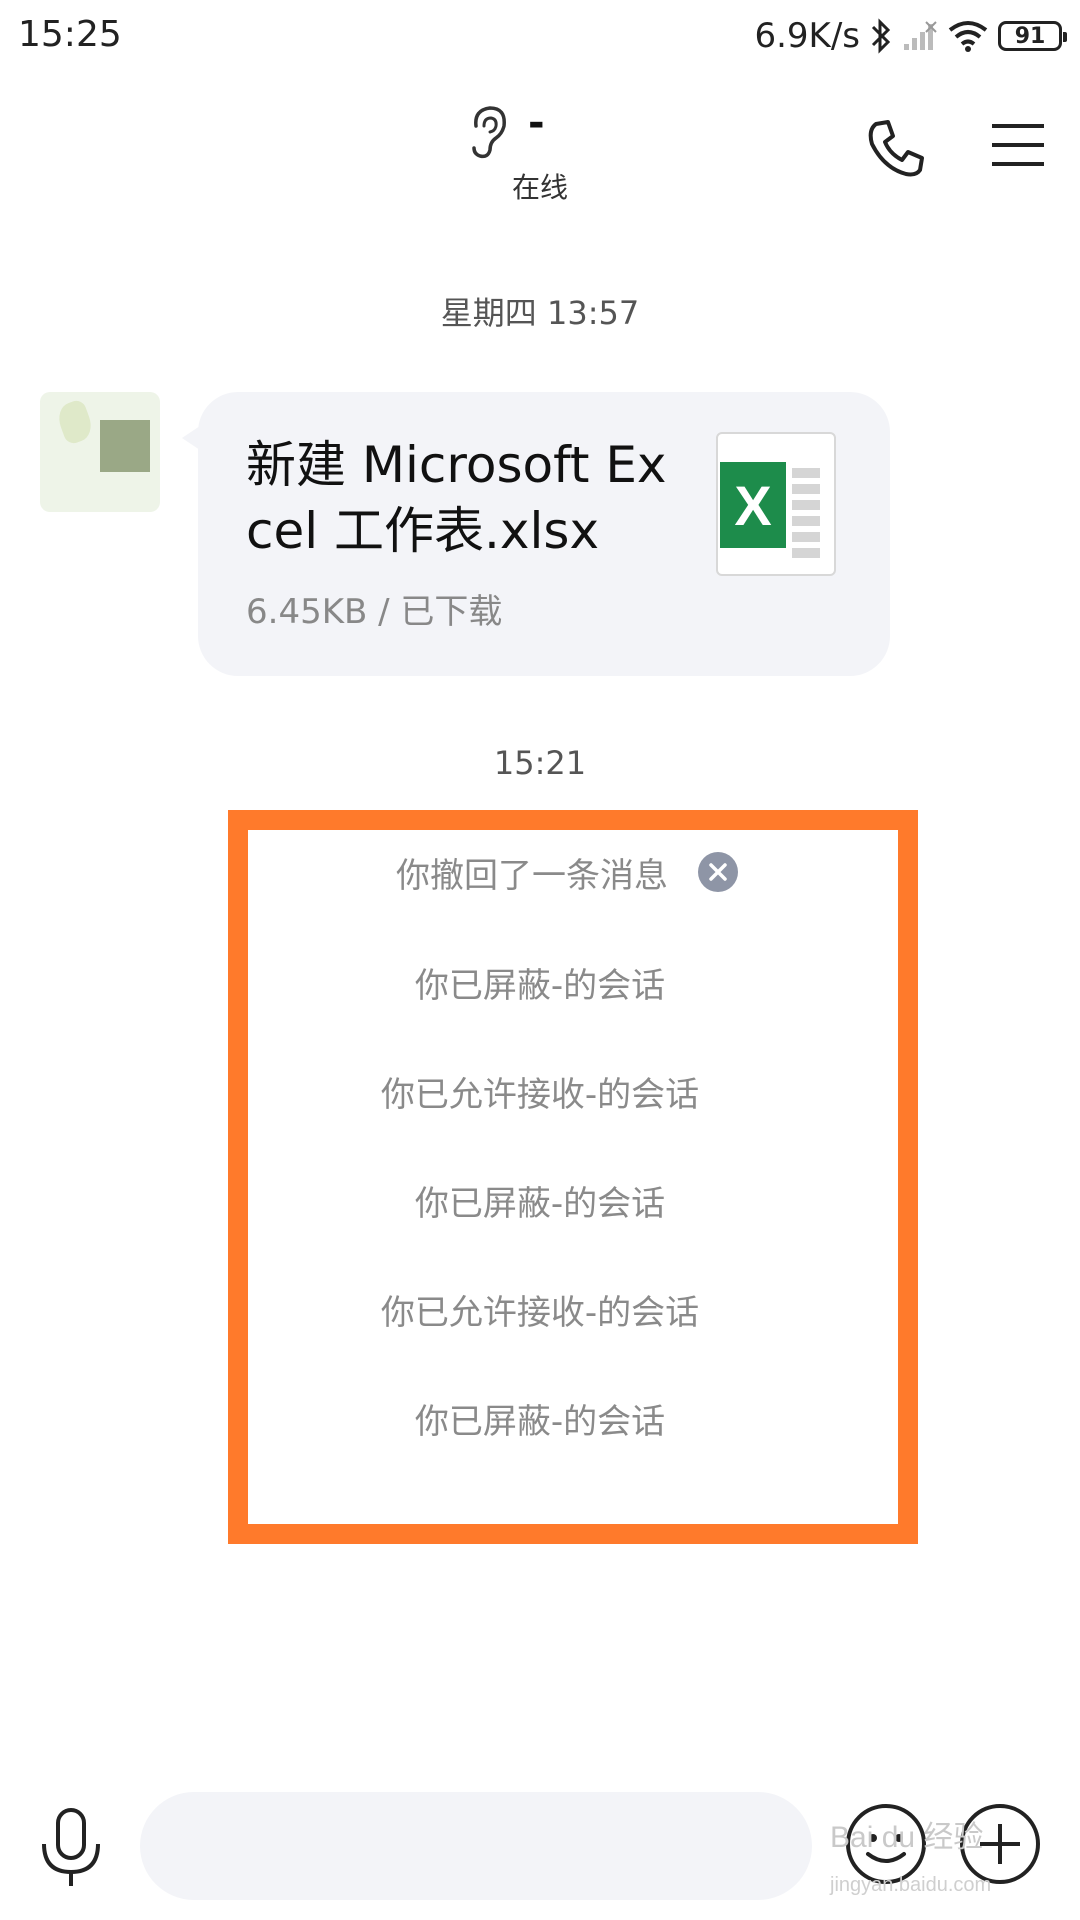  Describe the element at coordinates (374, 612) in the screenshot. I see `file-meta: 6.45KB / 已下载` at that location.